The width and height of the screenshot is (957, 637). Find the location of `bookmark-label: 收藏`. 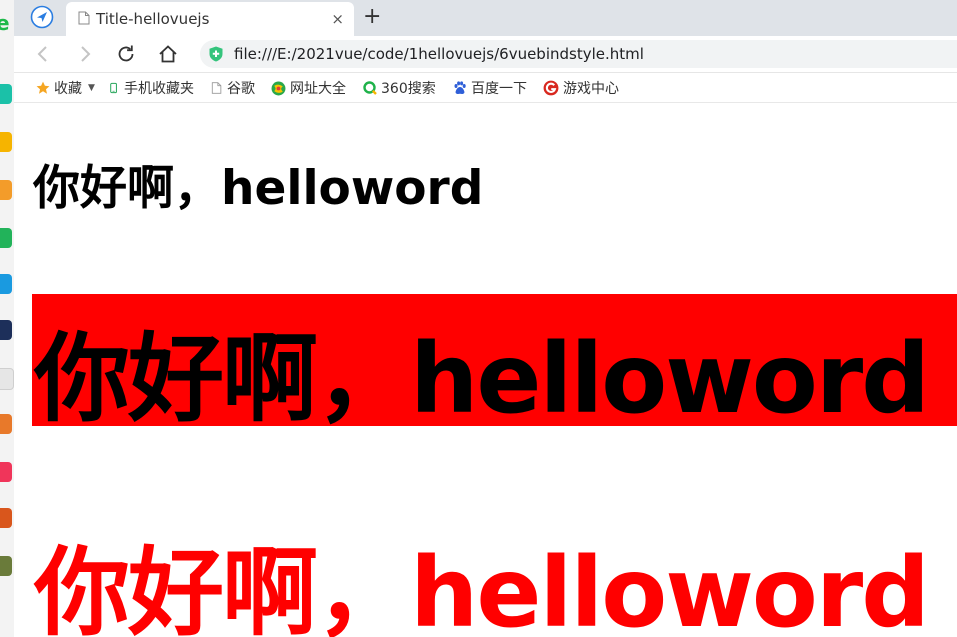

bookmark-label: 收藏 is located at coordinates (68, 89).